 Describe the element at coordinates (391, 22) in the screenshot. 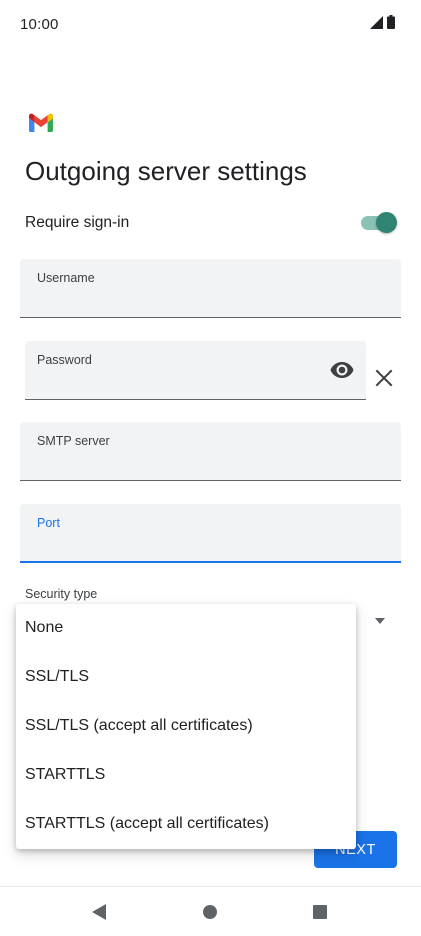

I see `battery-icon` at that location.